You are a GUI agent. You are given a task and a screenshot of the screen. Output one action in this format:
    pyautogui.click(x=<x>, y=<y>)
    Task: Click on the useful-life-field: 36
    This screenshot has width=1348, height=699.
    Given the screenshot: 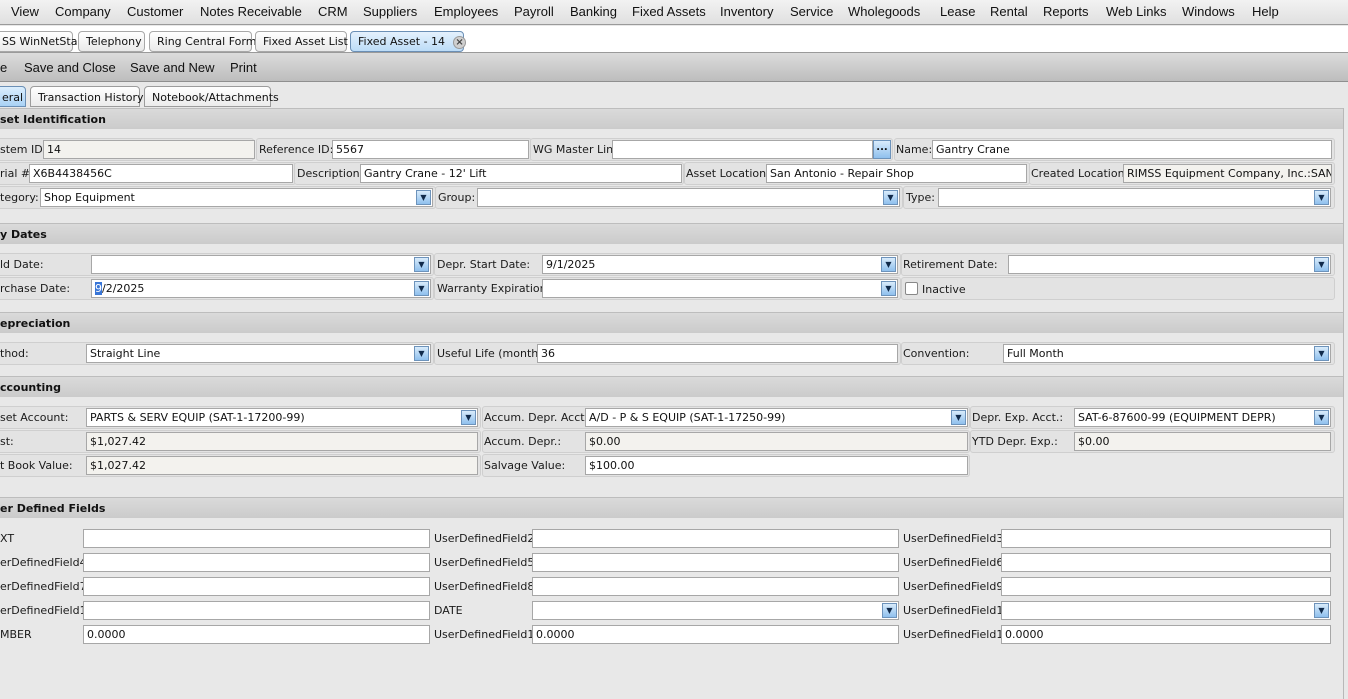 What is the action you would take?
    pyautogui.click(x=717, y=353)
    